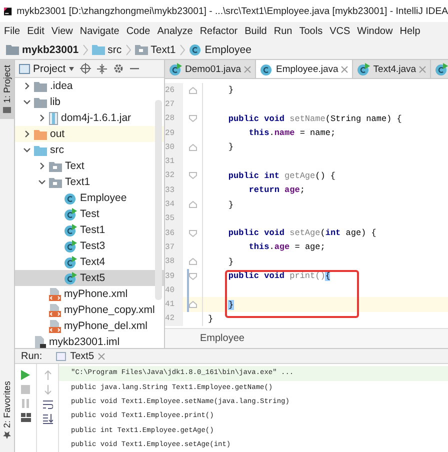 The height and width of the screenshot is (452, 448). What do you see at coordinates (222, 338) in the screenshot?
I see `editor-breadcrumb: Employee` at bounding box center [222, 338].